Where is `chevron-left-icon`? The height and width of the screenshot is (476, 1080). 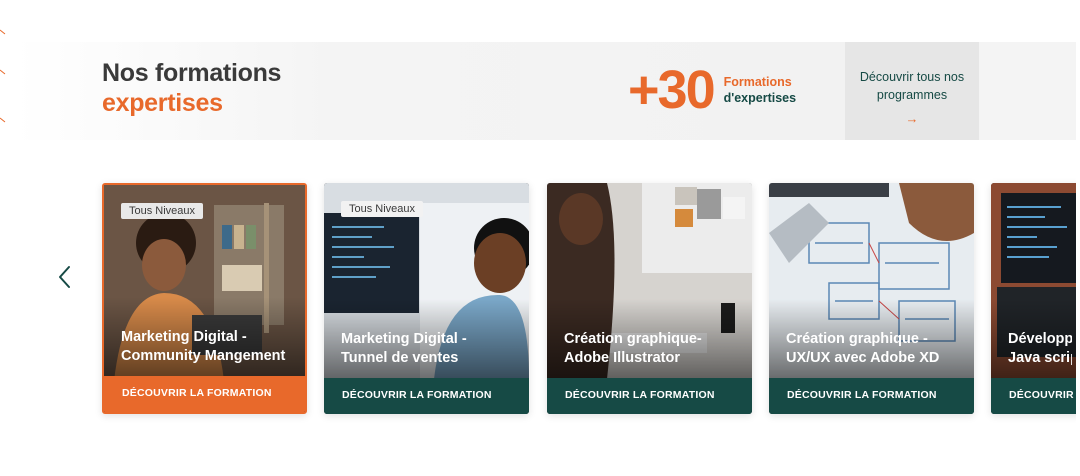
chevron-left-icon is located at coordinates (65, 277).